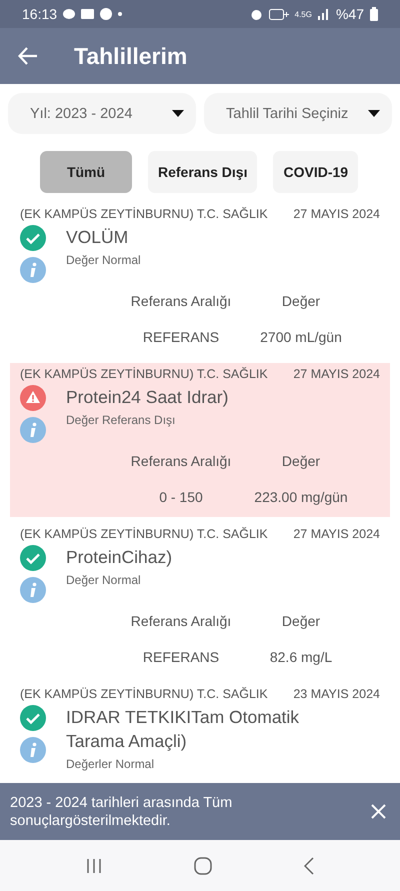  What do you see at coordinates (301, 337) in the screenshot?
I see `result-value: 2700 mL/gün` at bounding box center [301, 337].